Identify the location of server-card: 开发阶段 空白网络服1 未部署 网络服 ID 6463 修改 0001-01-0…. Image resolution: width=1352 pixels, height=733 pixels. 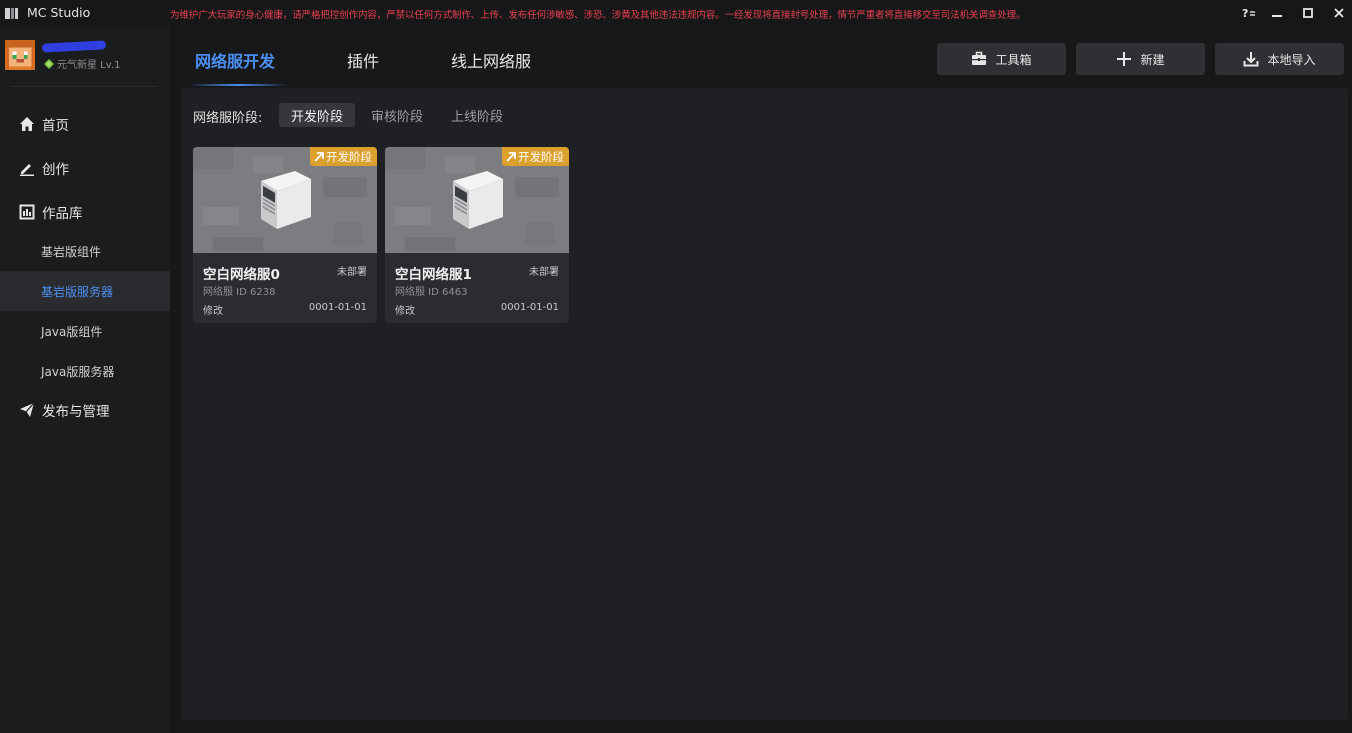
(477, 235).